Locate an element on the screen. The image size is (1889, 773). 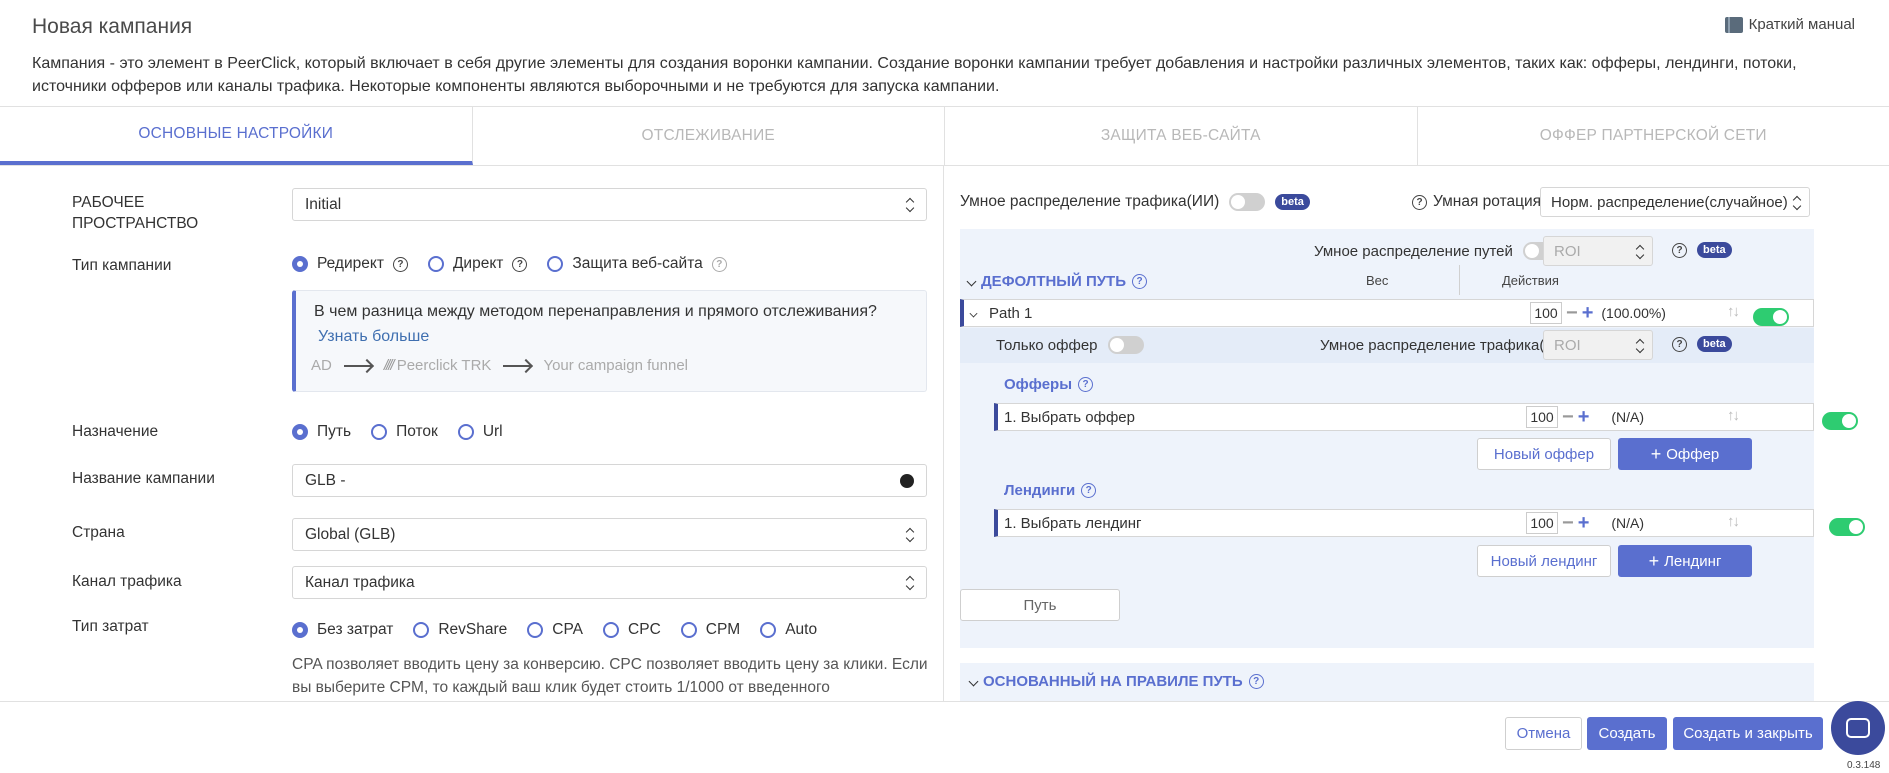
landing-row: 1. Выбрать лендинг 100 − + (N/A) ↑↓ is located at coordinates (1429, 523).